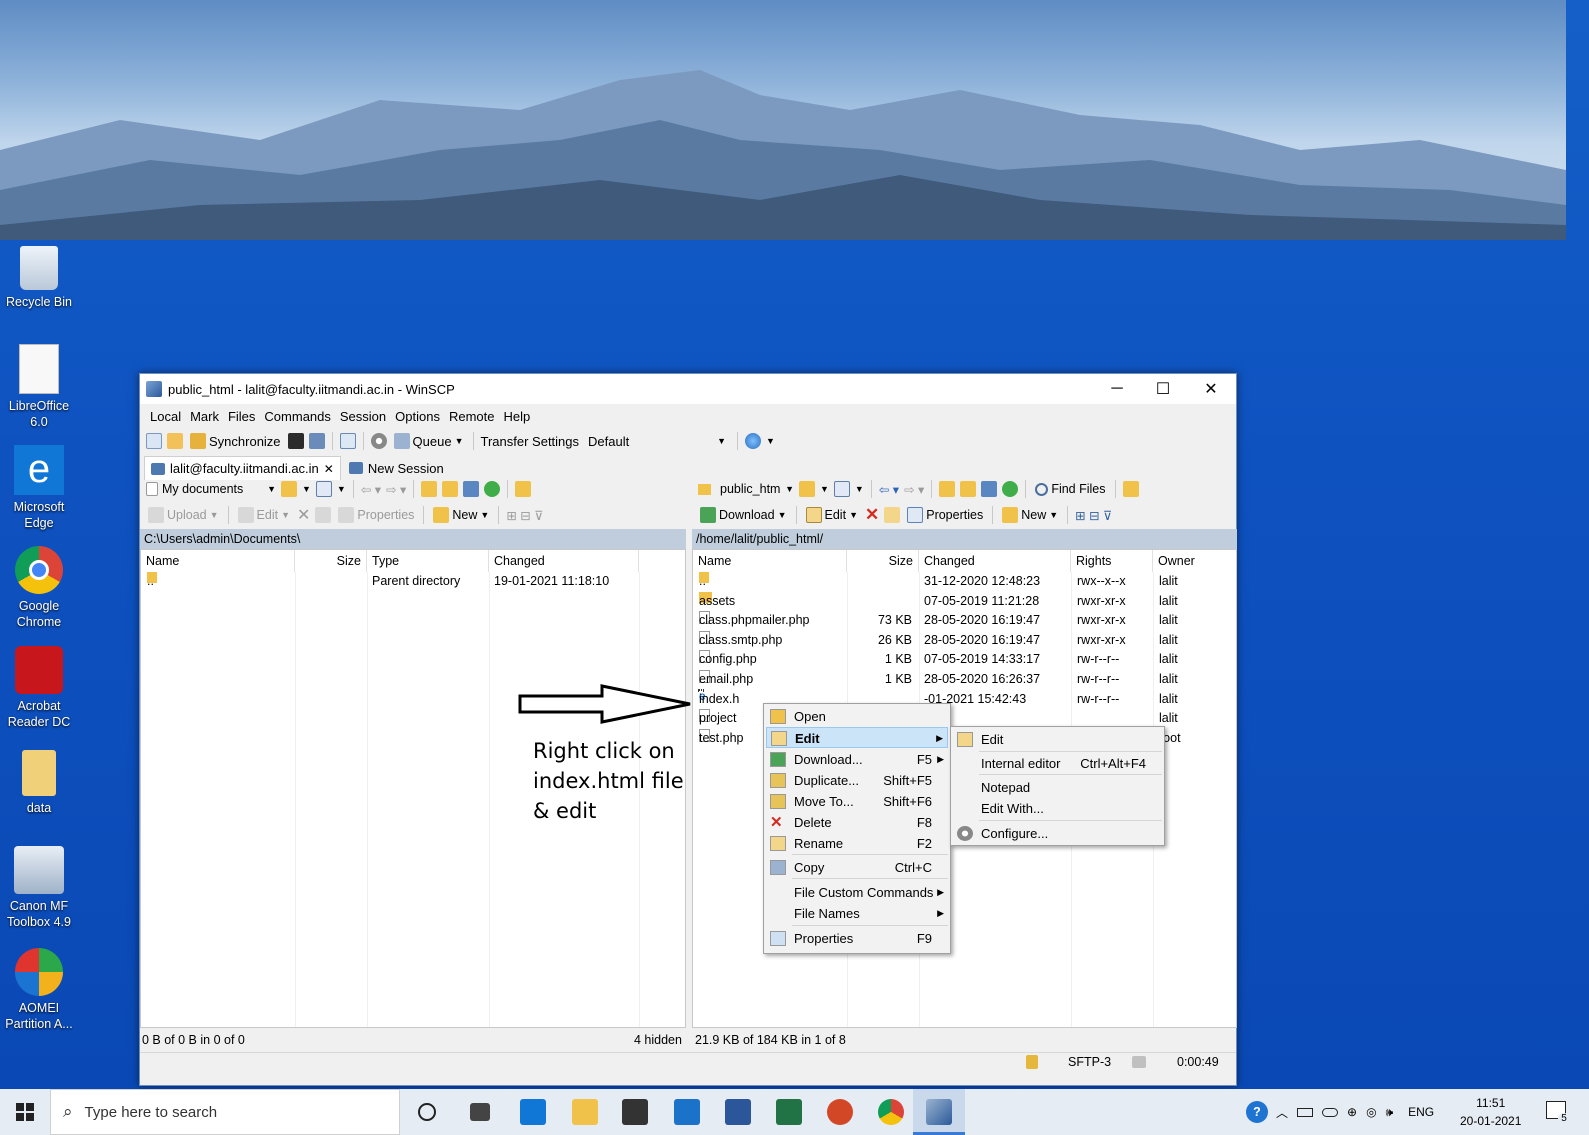  What do you see at coordinates (1070, 489) in the screenshot?
I see `find-files-button: Find Files` at bounding box center [1070, 489].